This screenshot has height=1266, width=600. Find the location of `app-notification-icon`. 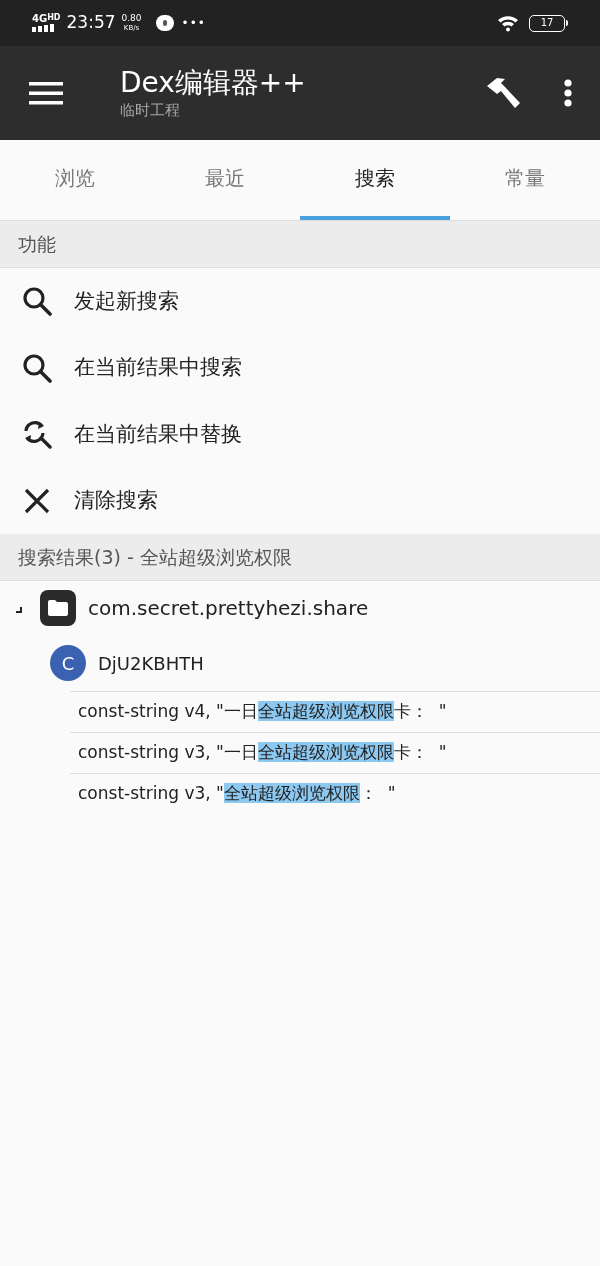

app-notification-icon is located at coordinates (164, 23).